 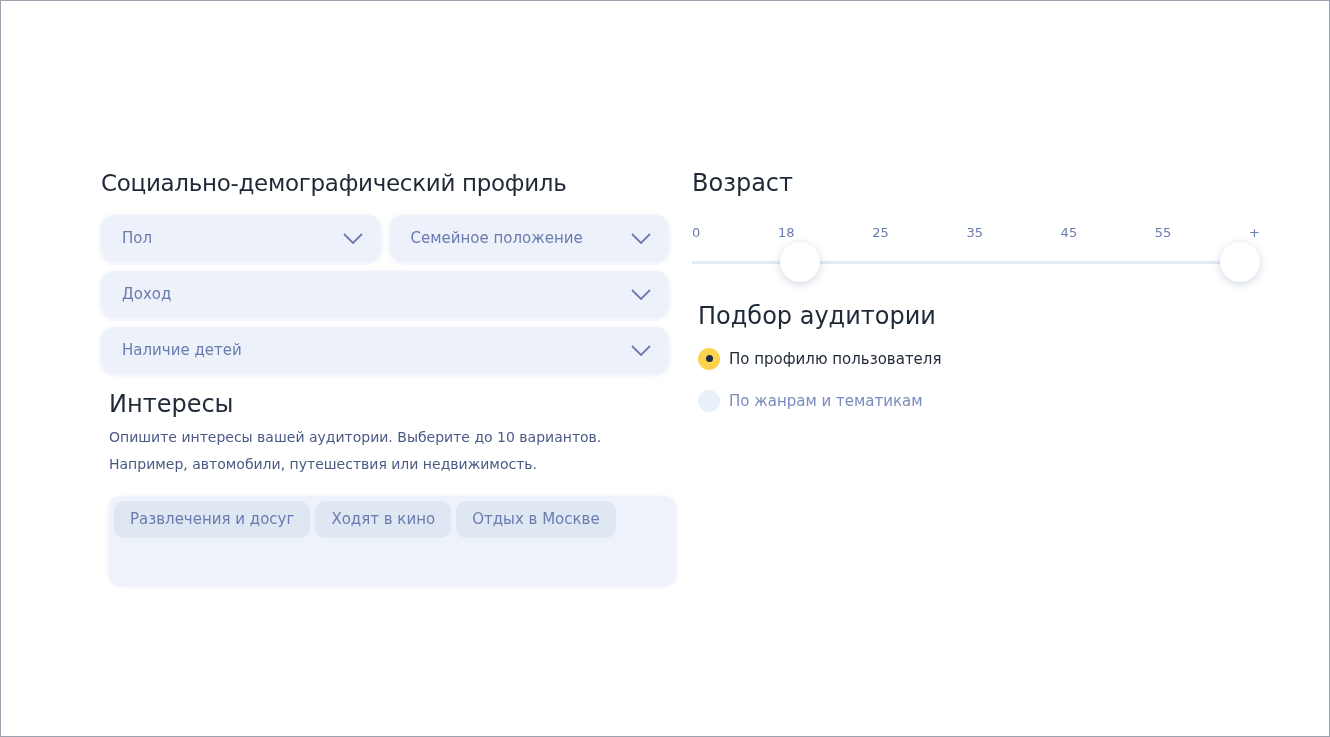 I want to click on section-title: Интересы, so click(x=172, y=404).